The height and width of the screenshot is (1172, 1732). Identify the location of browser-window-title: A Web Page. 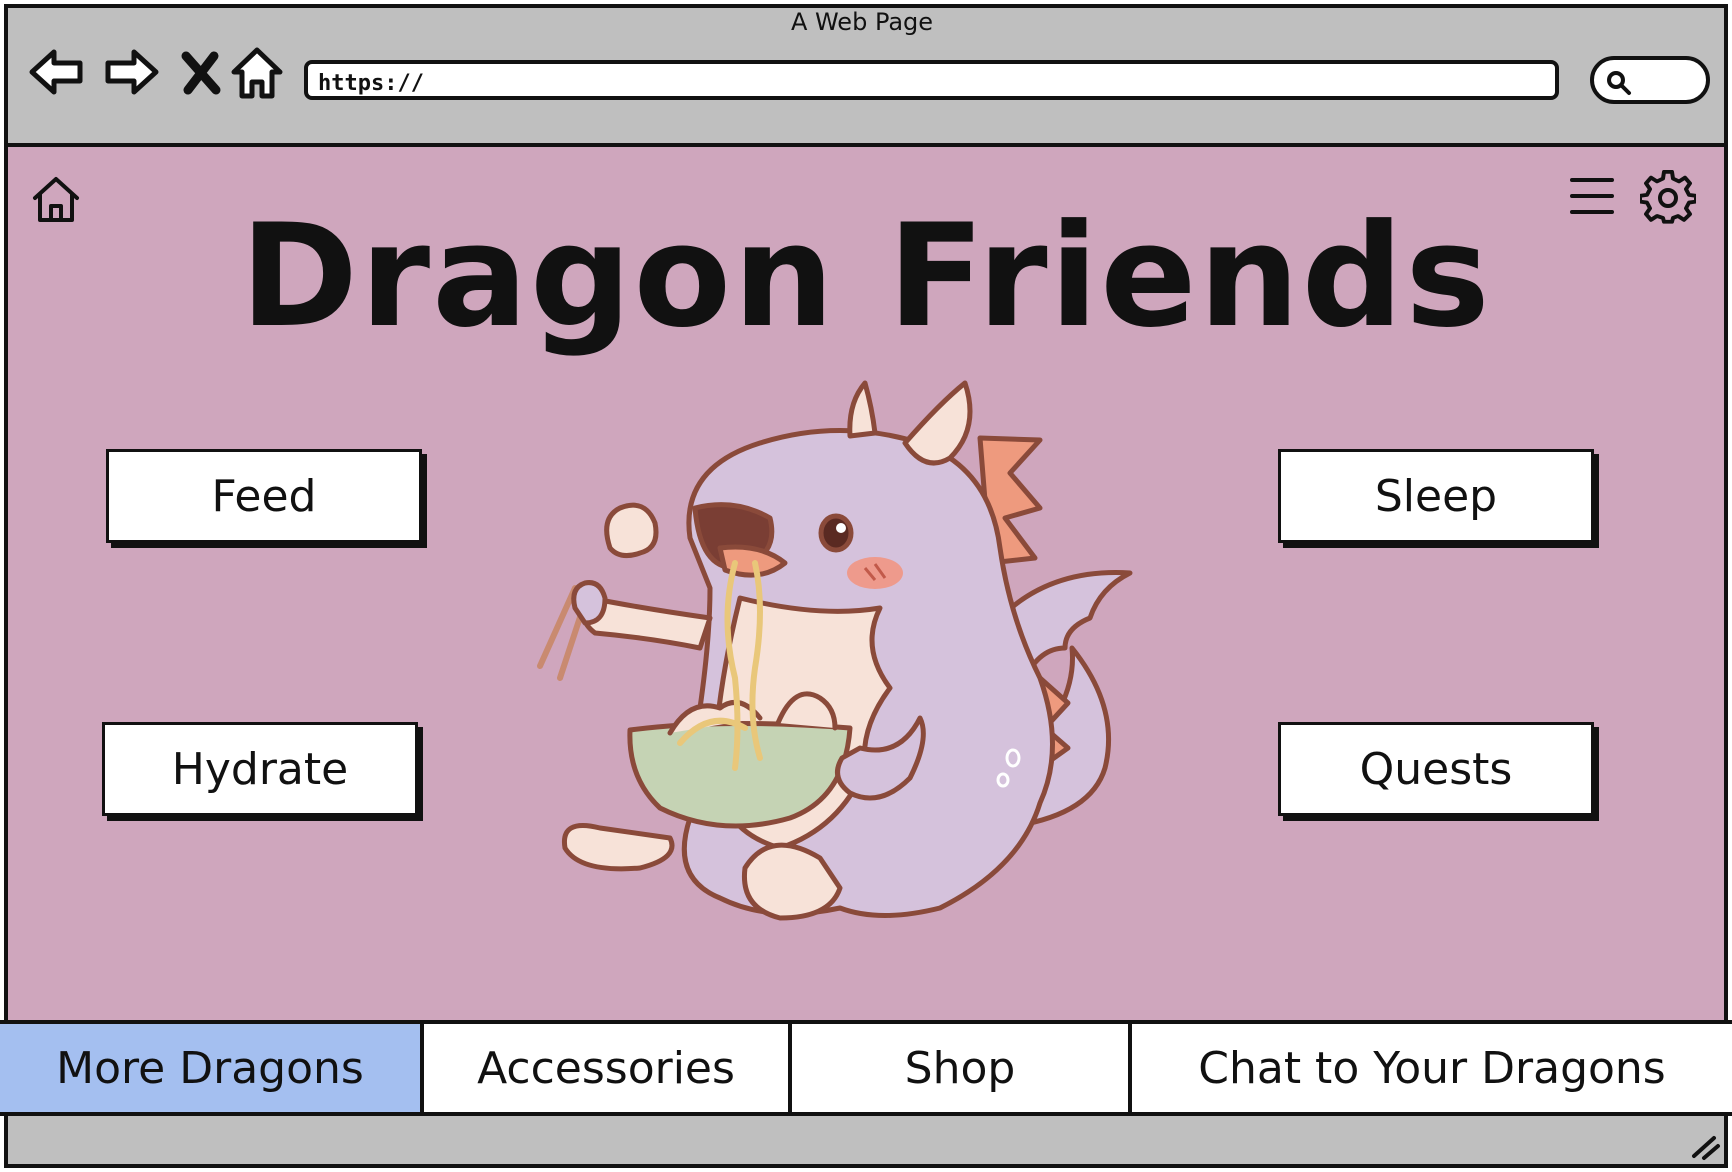
(862, 22).